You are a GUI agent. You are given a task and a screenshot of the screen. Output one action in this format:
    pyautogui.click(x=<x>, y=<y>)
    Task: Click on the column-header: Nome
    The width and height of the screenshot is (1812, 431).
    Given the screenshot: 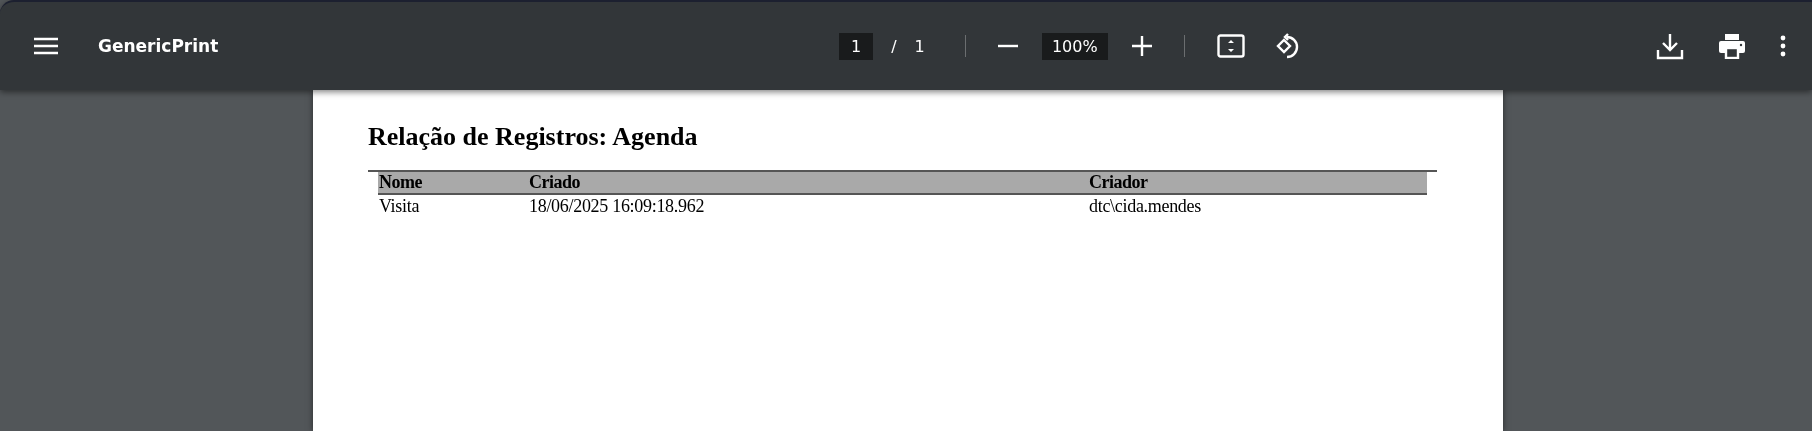 What is the action you would take?
    pyautogui.click(x=453, y=182)
    